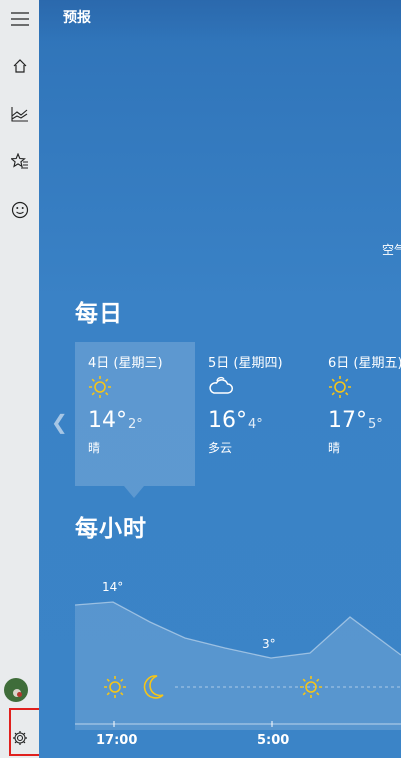 Image resolution: width=401 pixels, height=758 pixels. Describe the element at coordinates (135, 414) in the screenshot. I see `day-card: 4日 (星期三) 14° 2° 晴` at that location.